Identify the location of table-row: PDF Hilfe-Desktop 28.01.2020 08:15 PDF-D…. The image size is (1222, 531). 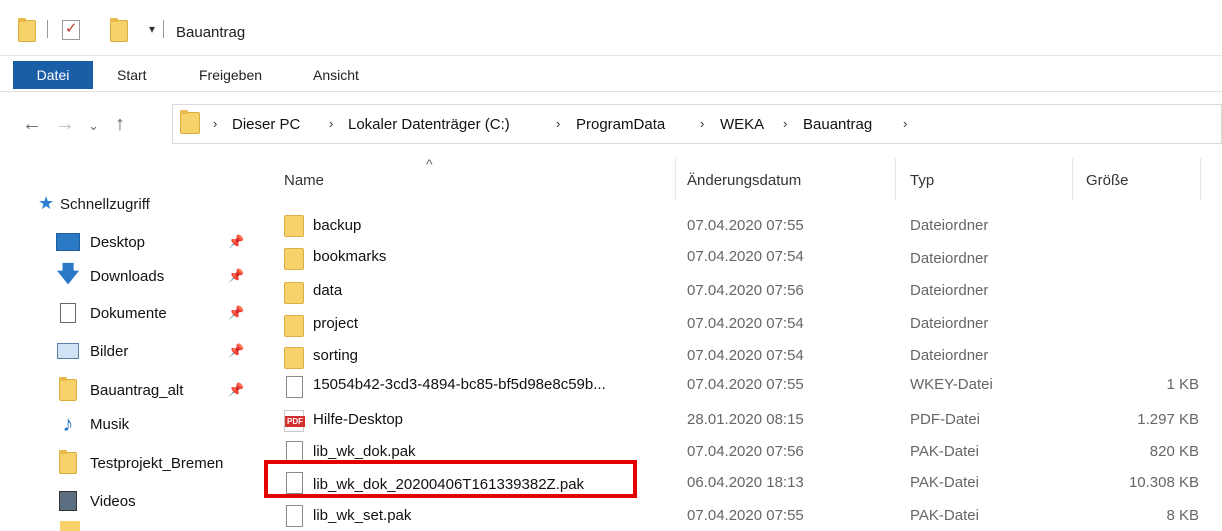
(611, 427).